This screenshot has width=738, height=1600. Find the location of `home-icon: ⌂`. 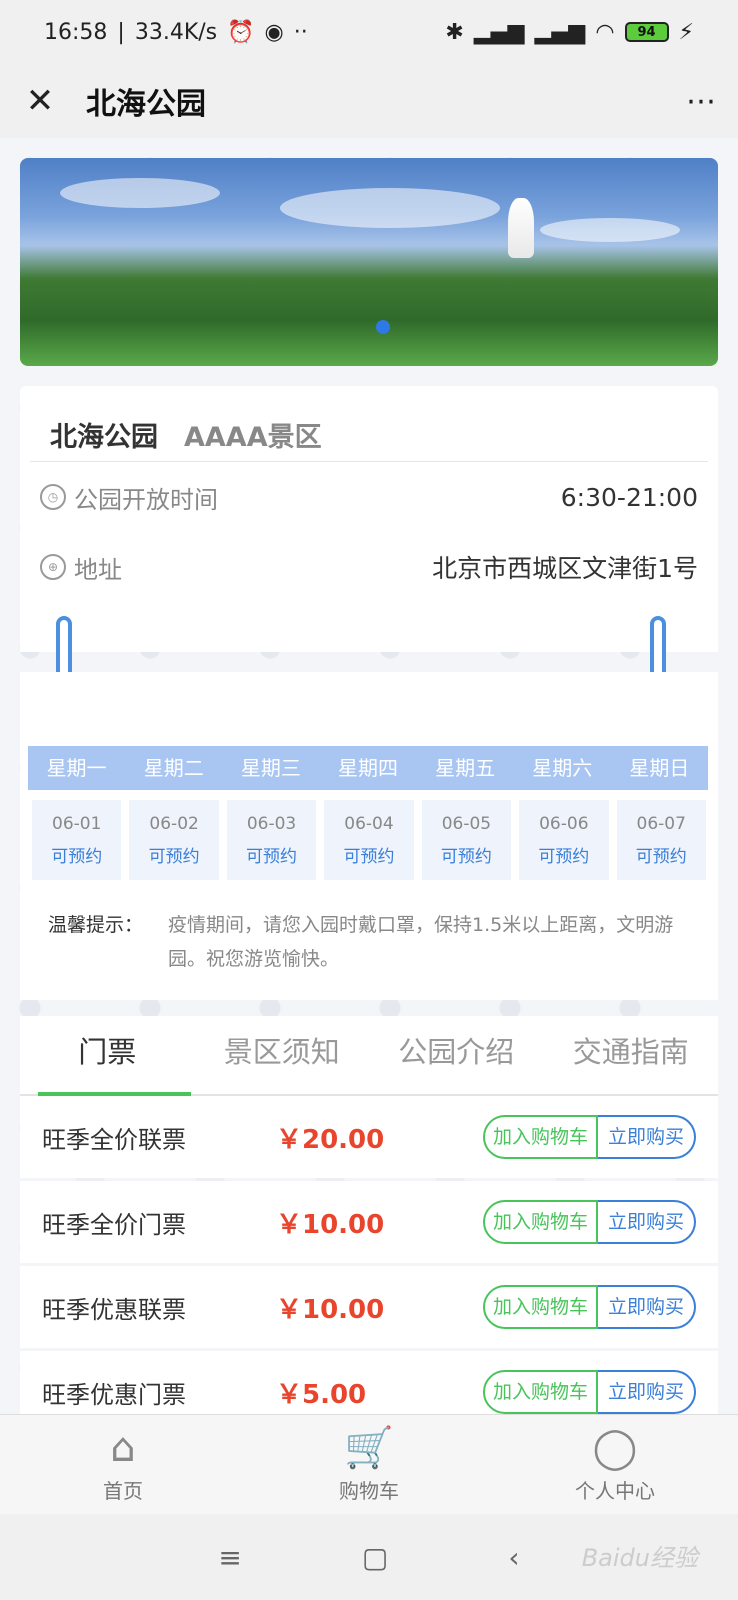

home-icon: ⌂ is located at coordinates (123, 1448).